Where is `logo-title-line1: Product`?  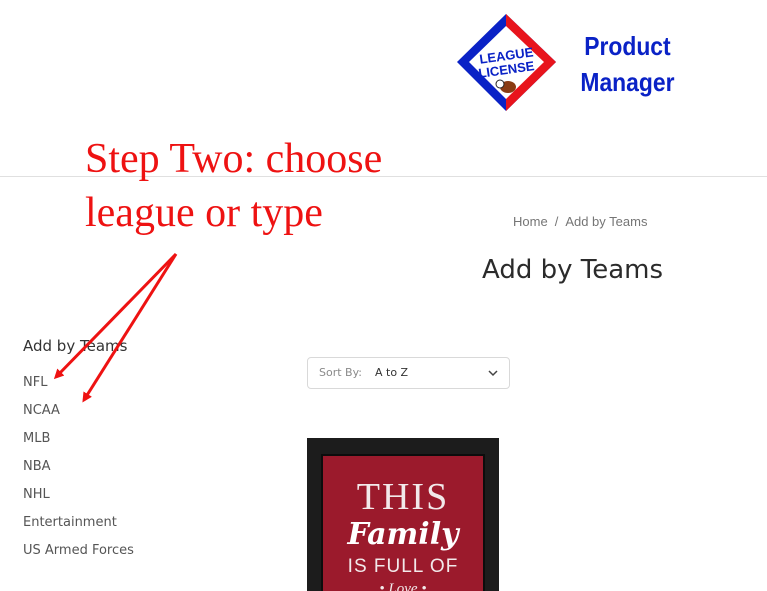 logo-title-line1: Product is located at coordinates (627, 46).